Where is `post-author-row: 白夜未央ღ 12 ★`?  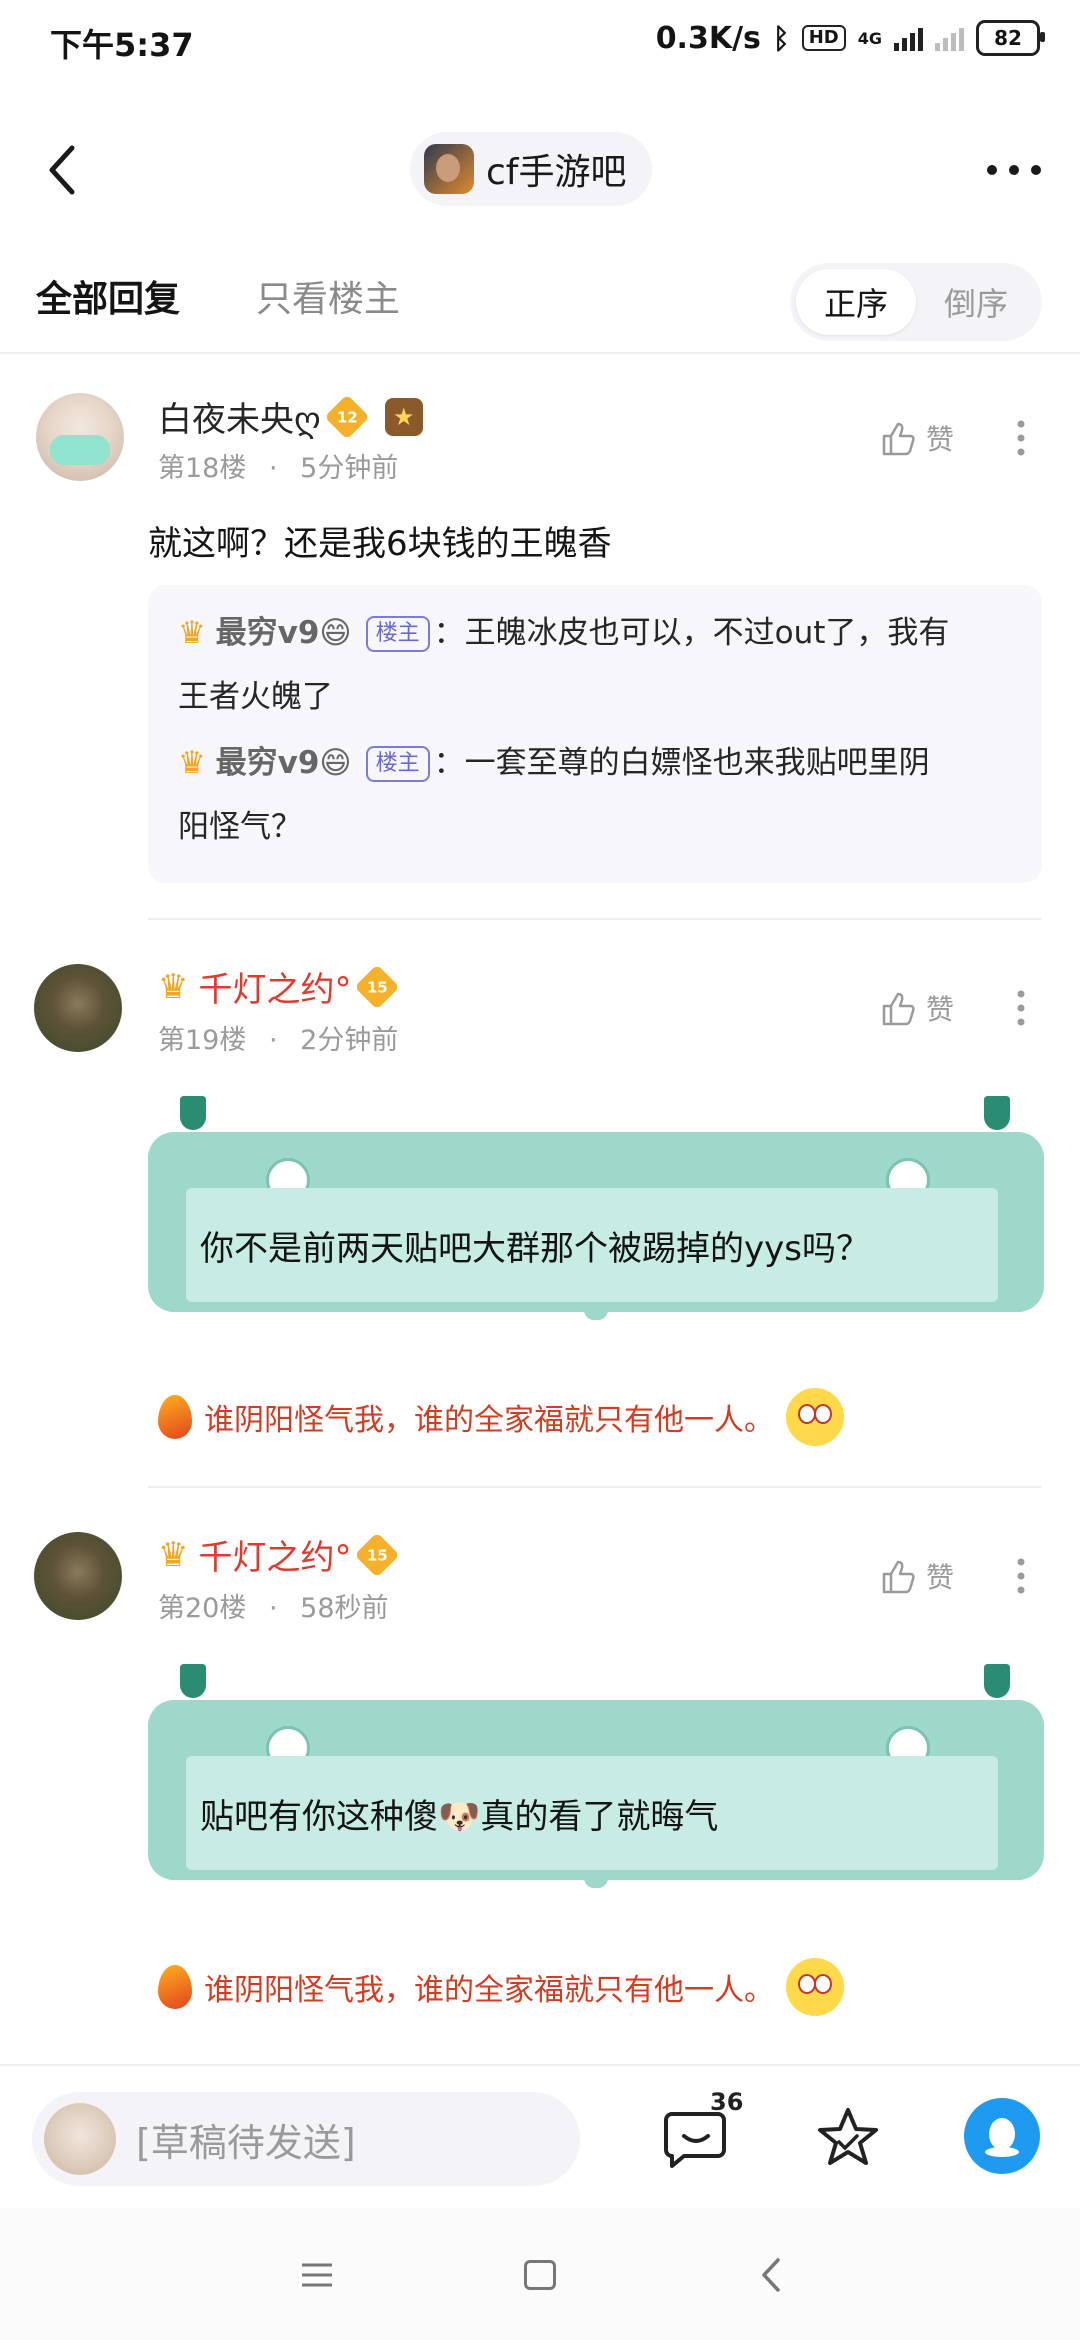
post-author-row: 白夜未央ღ 12 ★ is located at coordinates (290, 416).